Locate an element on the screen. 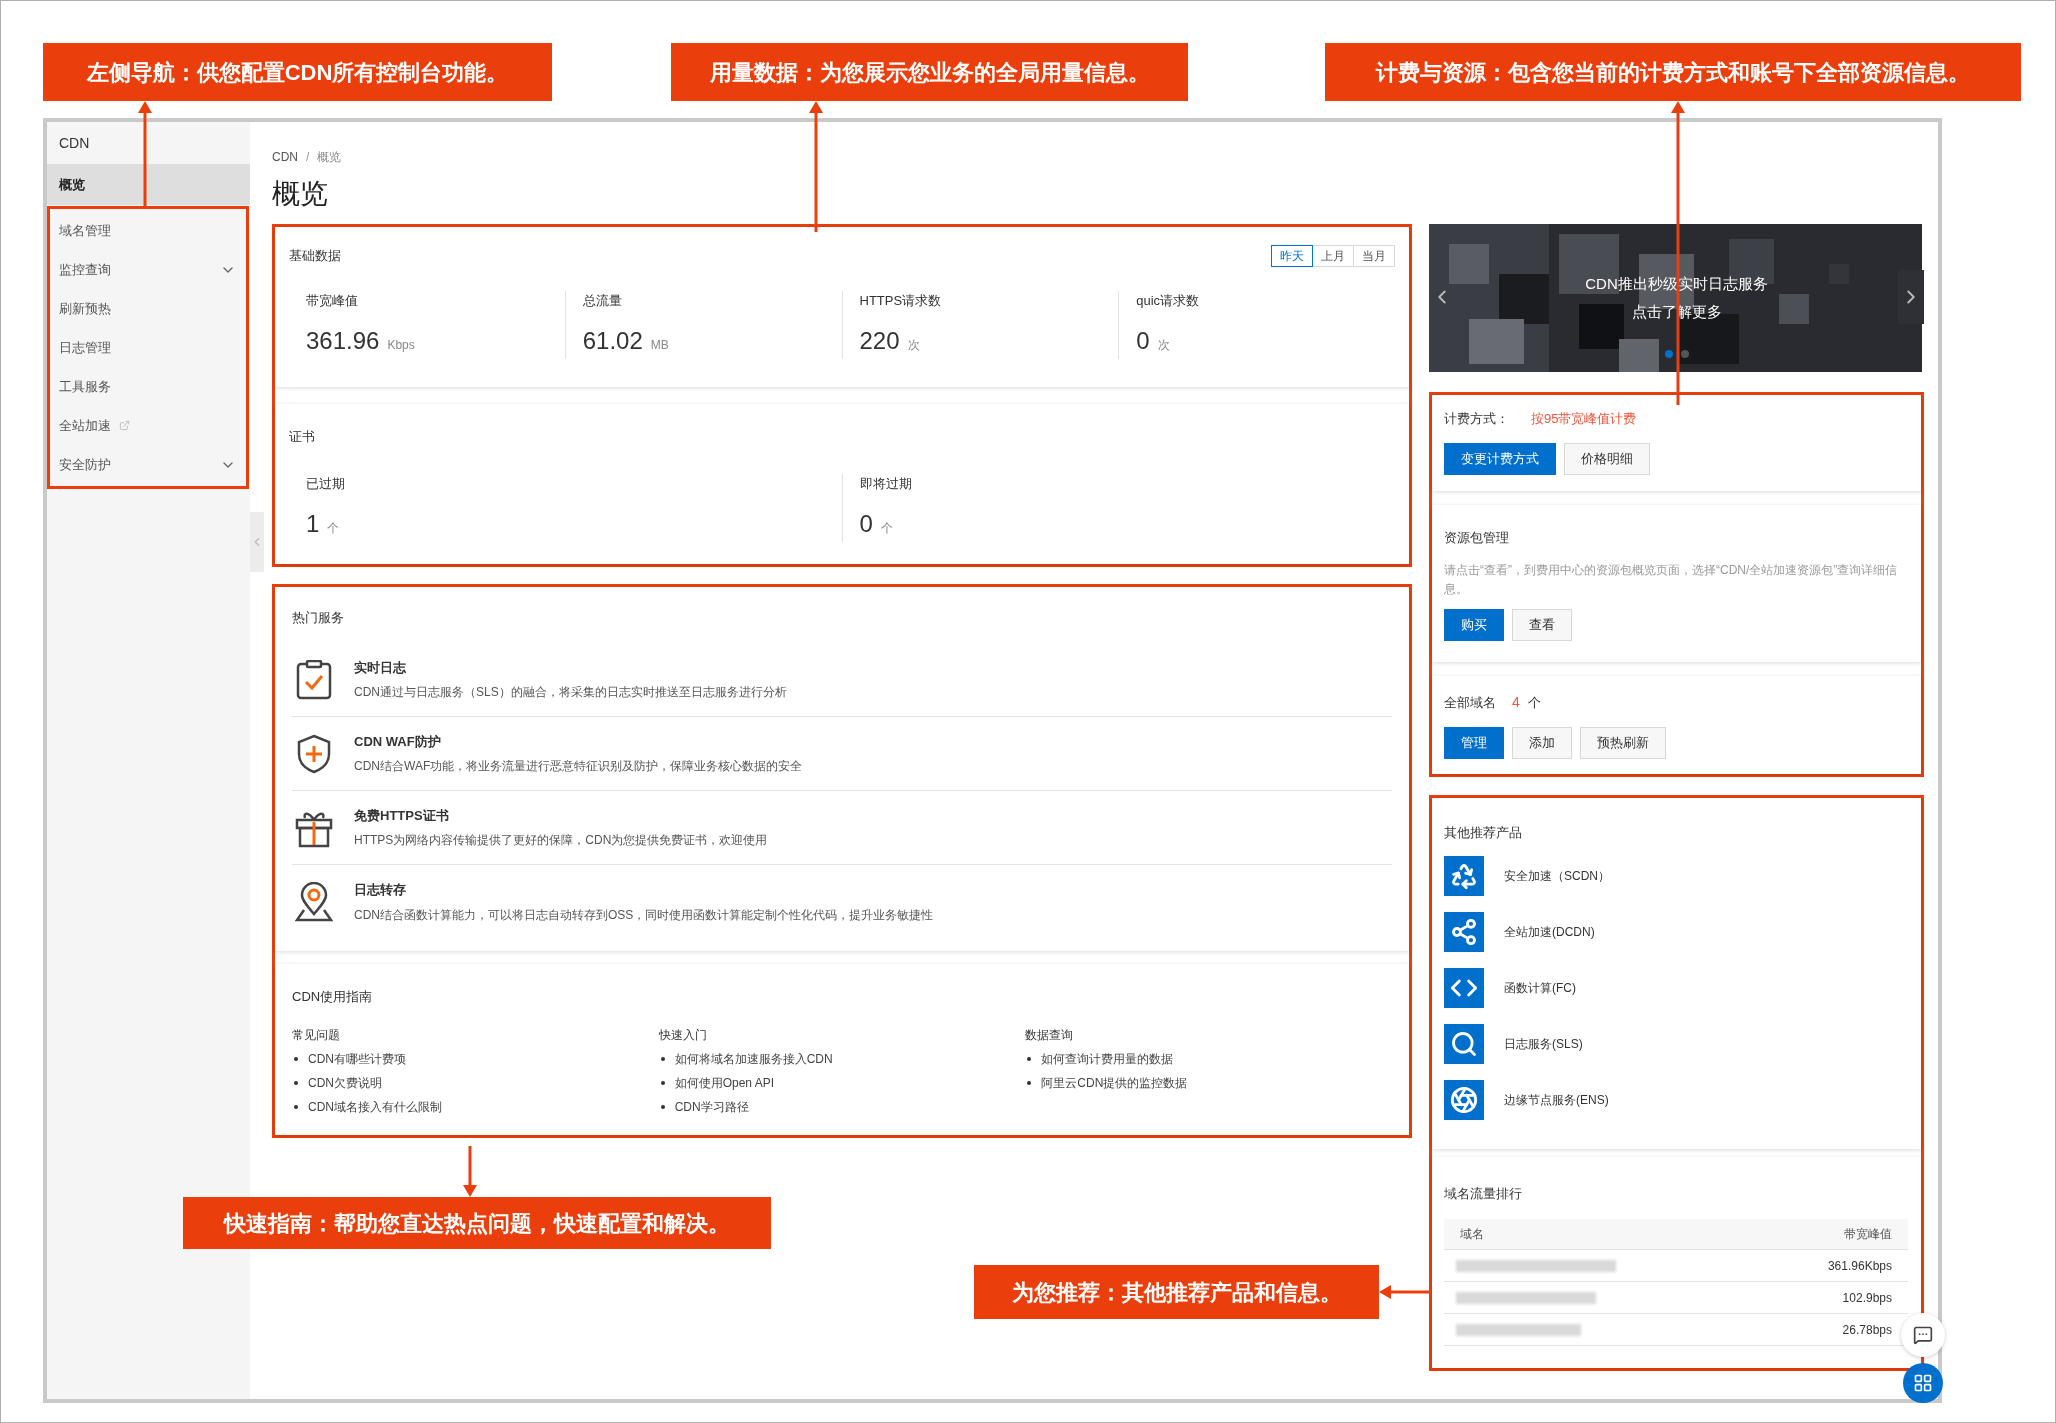 This screenshot has width=2056, height=1423. banner-text: CDN推出秒级实时日志服务 is located at coordinates (1676, 283).